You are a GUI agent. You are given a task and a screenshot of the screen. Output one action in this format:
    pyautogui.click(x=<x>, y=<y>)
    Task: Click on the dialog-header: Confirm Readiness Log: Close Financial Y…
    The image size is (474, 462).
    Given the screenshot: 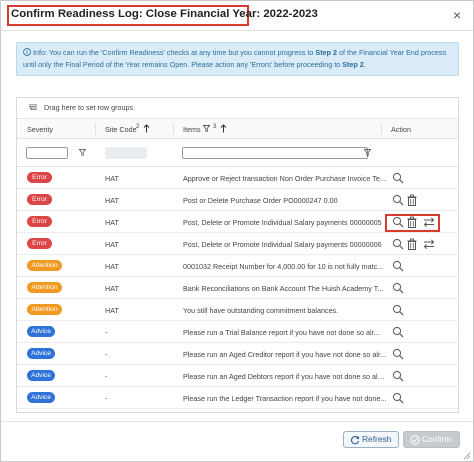 What is the action you would take?
    pyautogui.click(x=237, y=16)
    